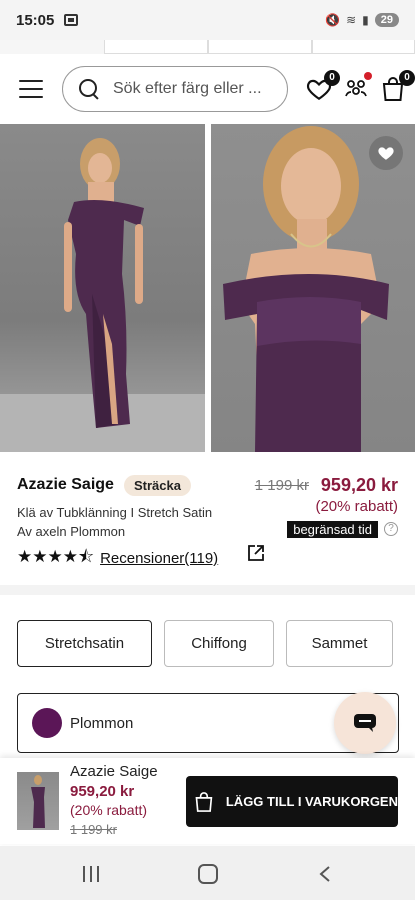  I want to click on original-price: 1 199 kr, so click(281, 485).